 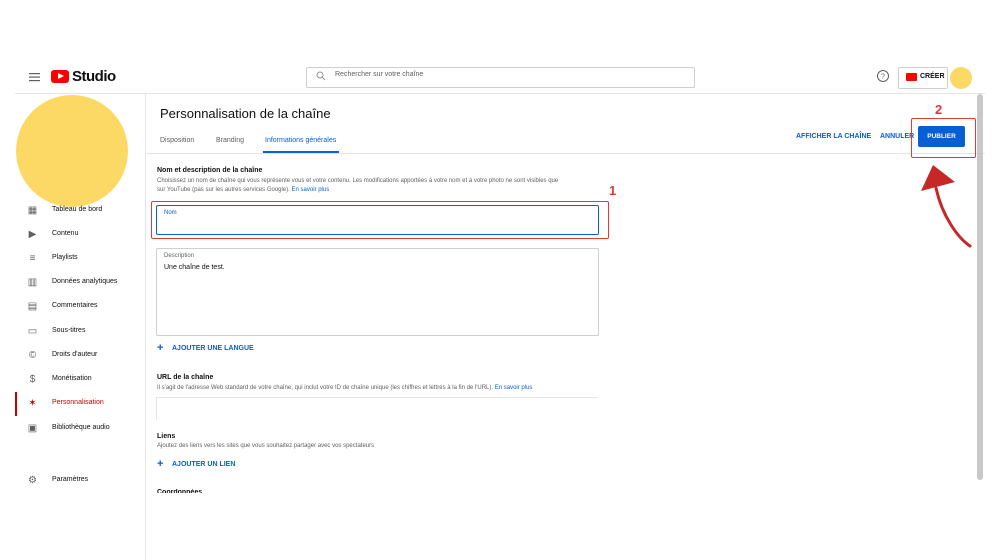 What do you see at coordinates (32, 428) in the screenshot?
I see `audio-library-icon: ▣` at bounding box center [32, 428].